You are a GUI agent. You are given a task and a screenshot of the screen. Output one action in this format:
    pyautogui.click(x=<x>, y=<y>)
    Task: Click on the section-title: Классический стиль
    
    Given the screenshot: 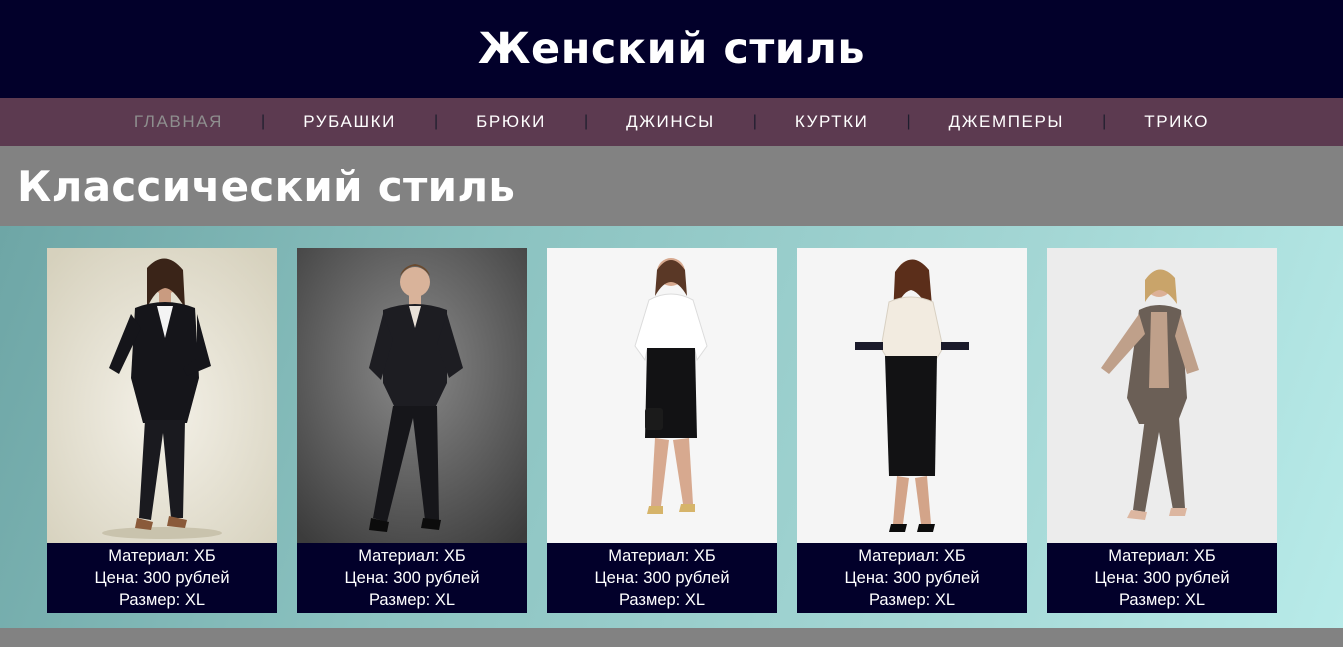 What is the action you would take?
    pyautogui.click(x=266, y=186)
    